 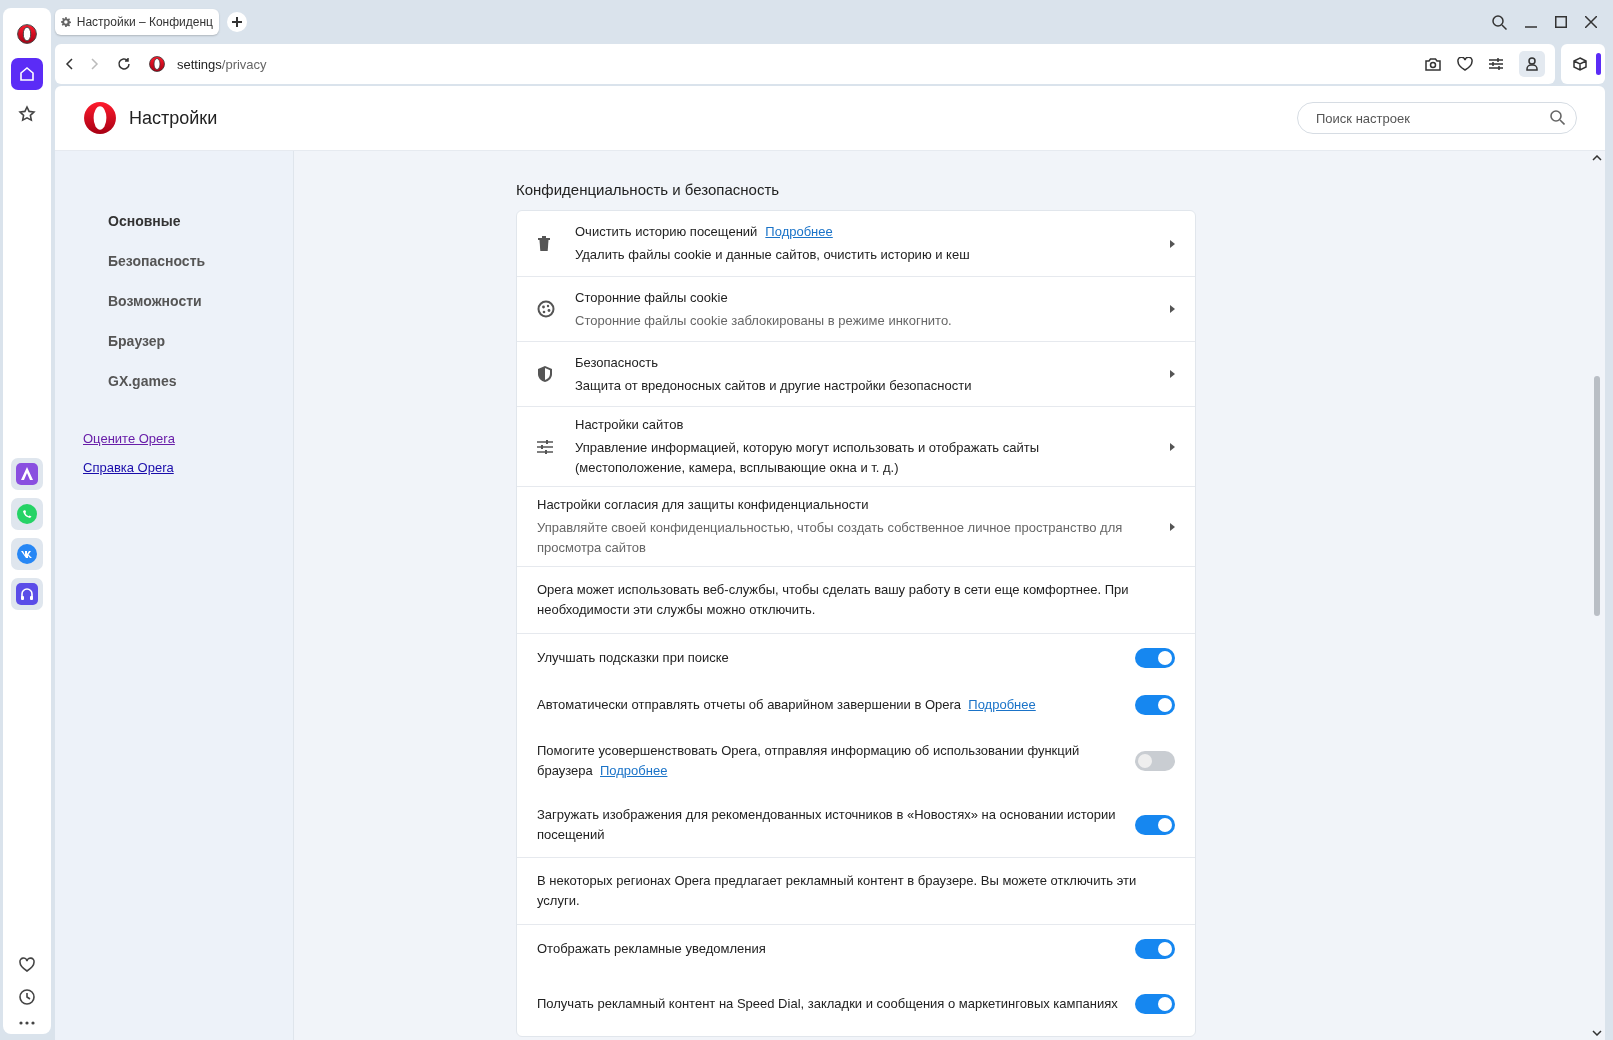 I want to click on help-link: Справка Opera, so click(x=128, y=467).